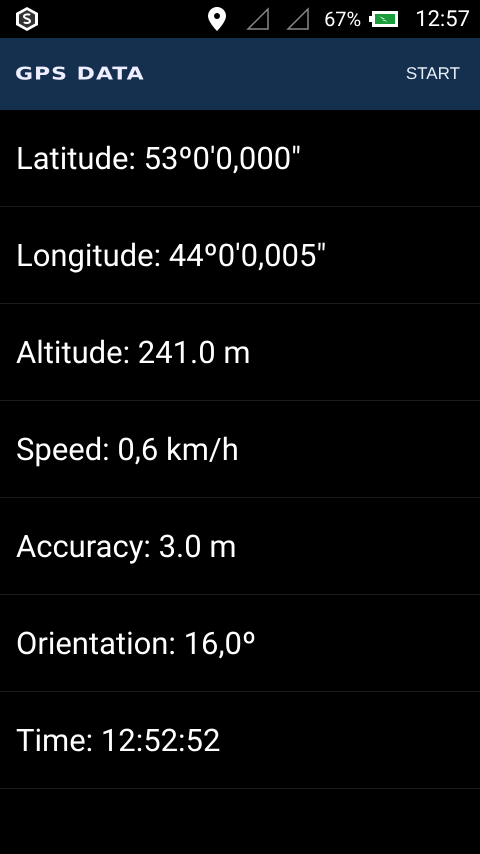 The height and width of the screenshot is (854, 480). What do you see at coordinates (442, 19) in the screenshot?
I see `clock-time: 12:57` at bounding box center [442, 19].